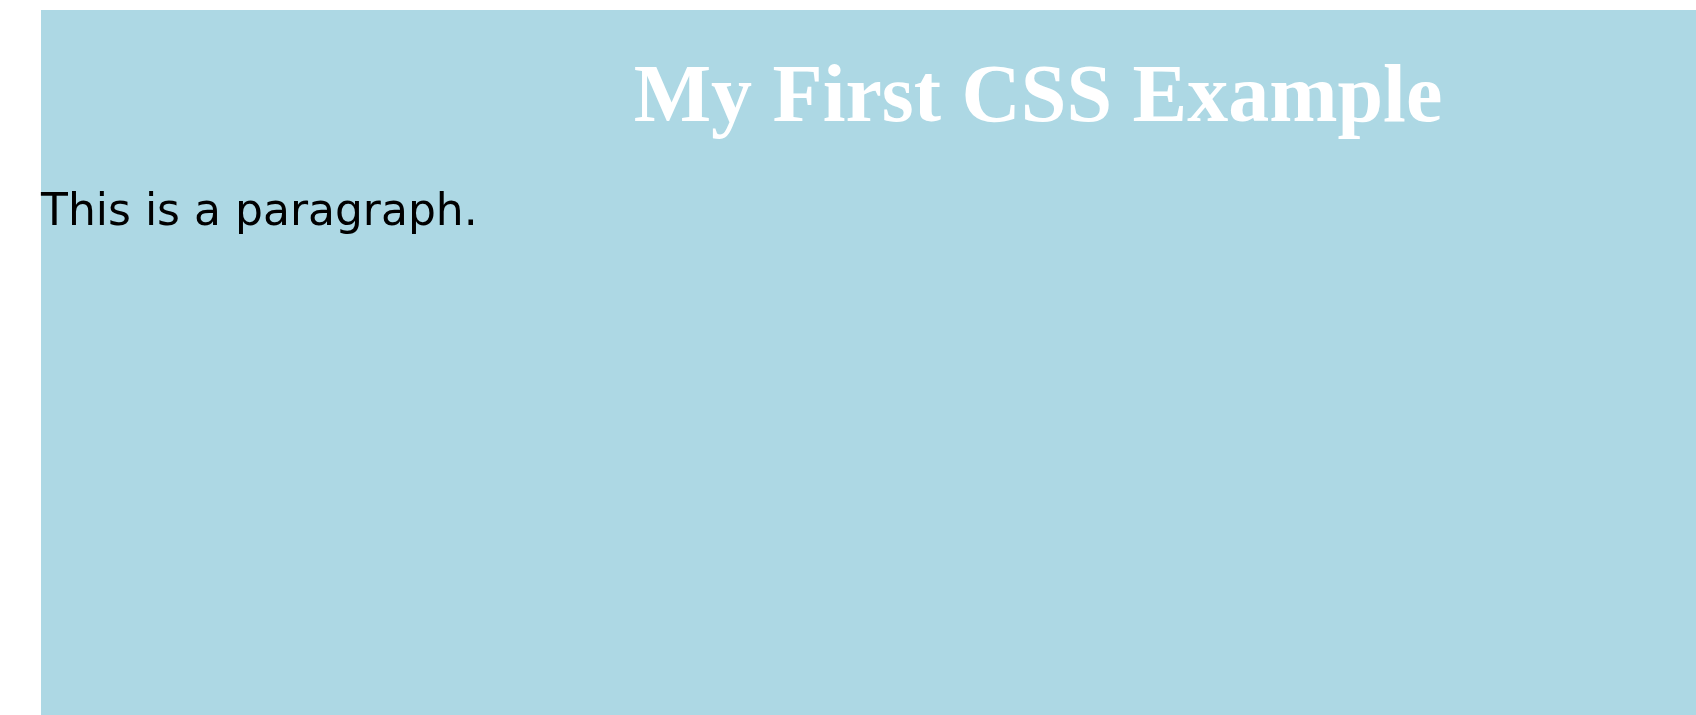 This screenshot has width=1696, height=715. I want to click on paragraph: This is a paragraph., so click(259, 210).